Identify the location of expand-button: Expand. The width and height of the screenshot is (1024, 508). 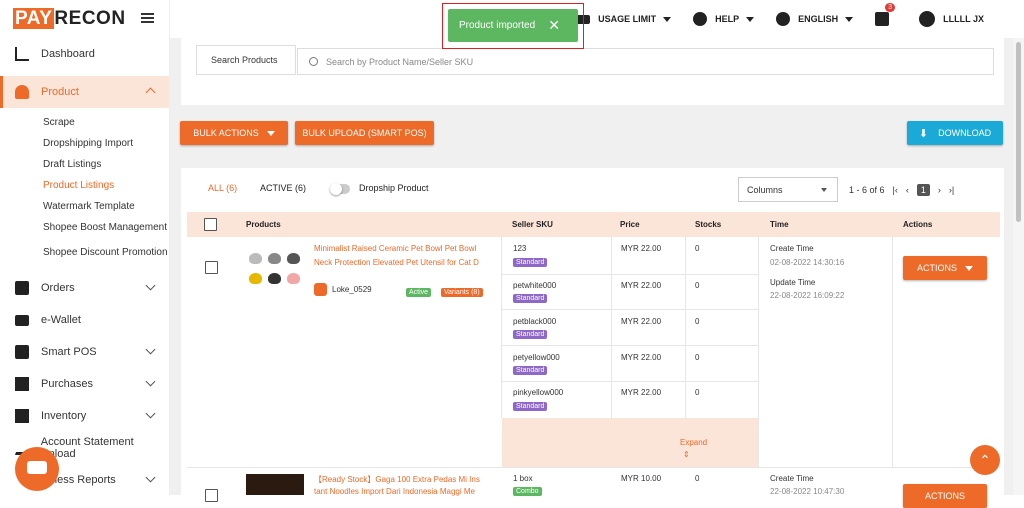
(693, 442).